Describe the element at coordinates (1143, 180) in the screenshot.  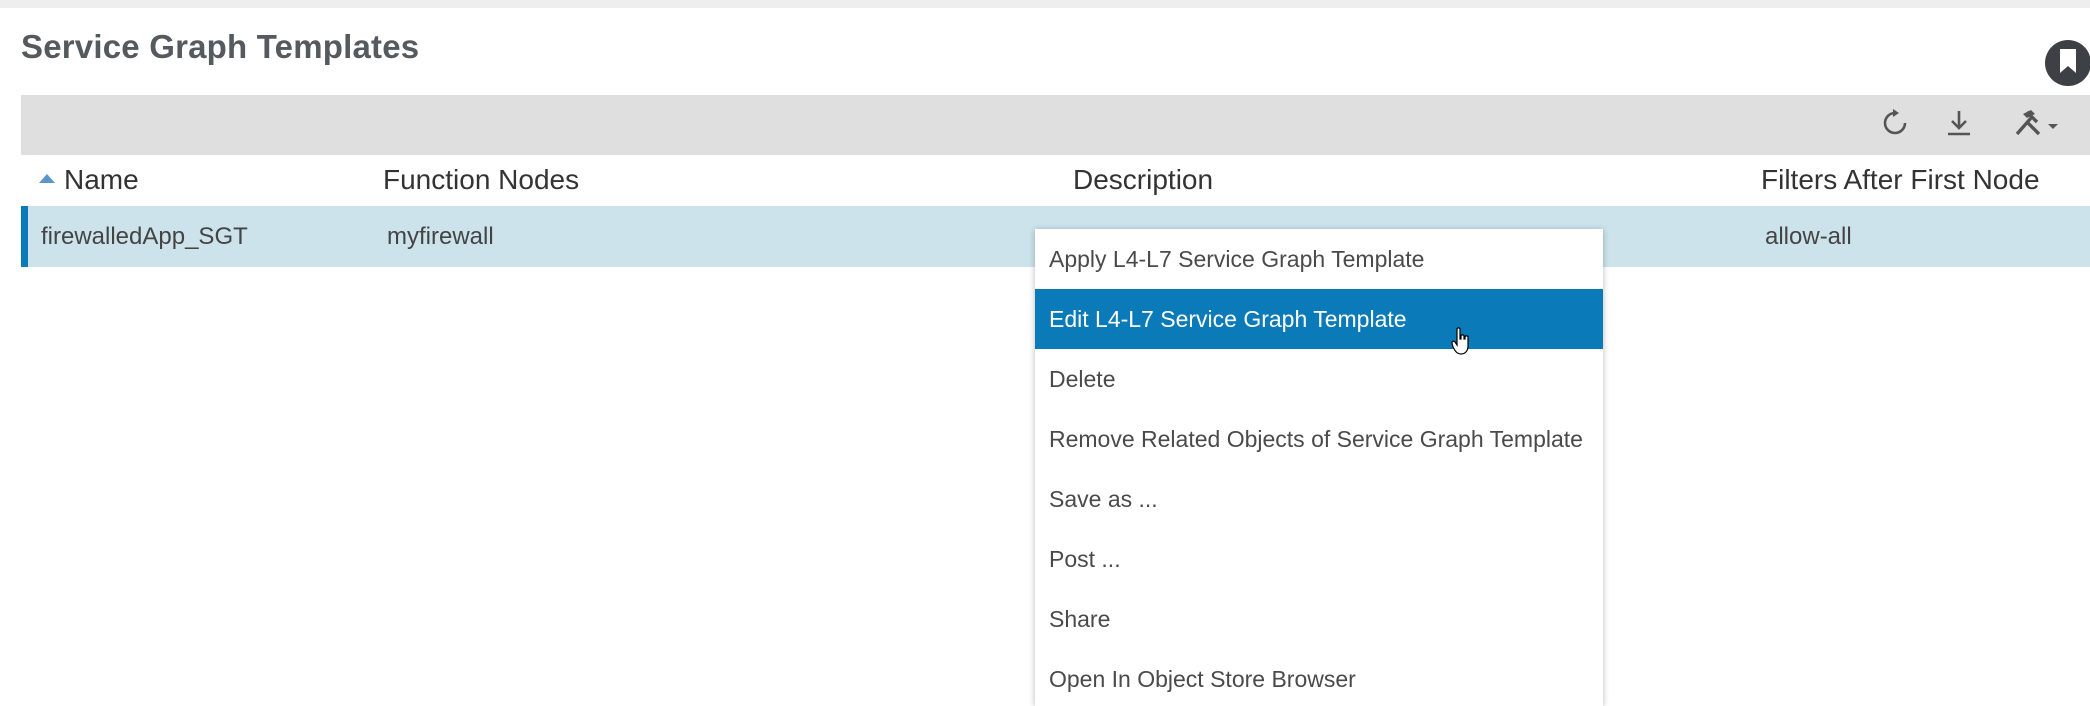
I see `column-header-description: Description` at that location.